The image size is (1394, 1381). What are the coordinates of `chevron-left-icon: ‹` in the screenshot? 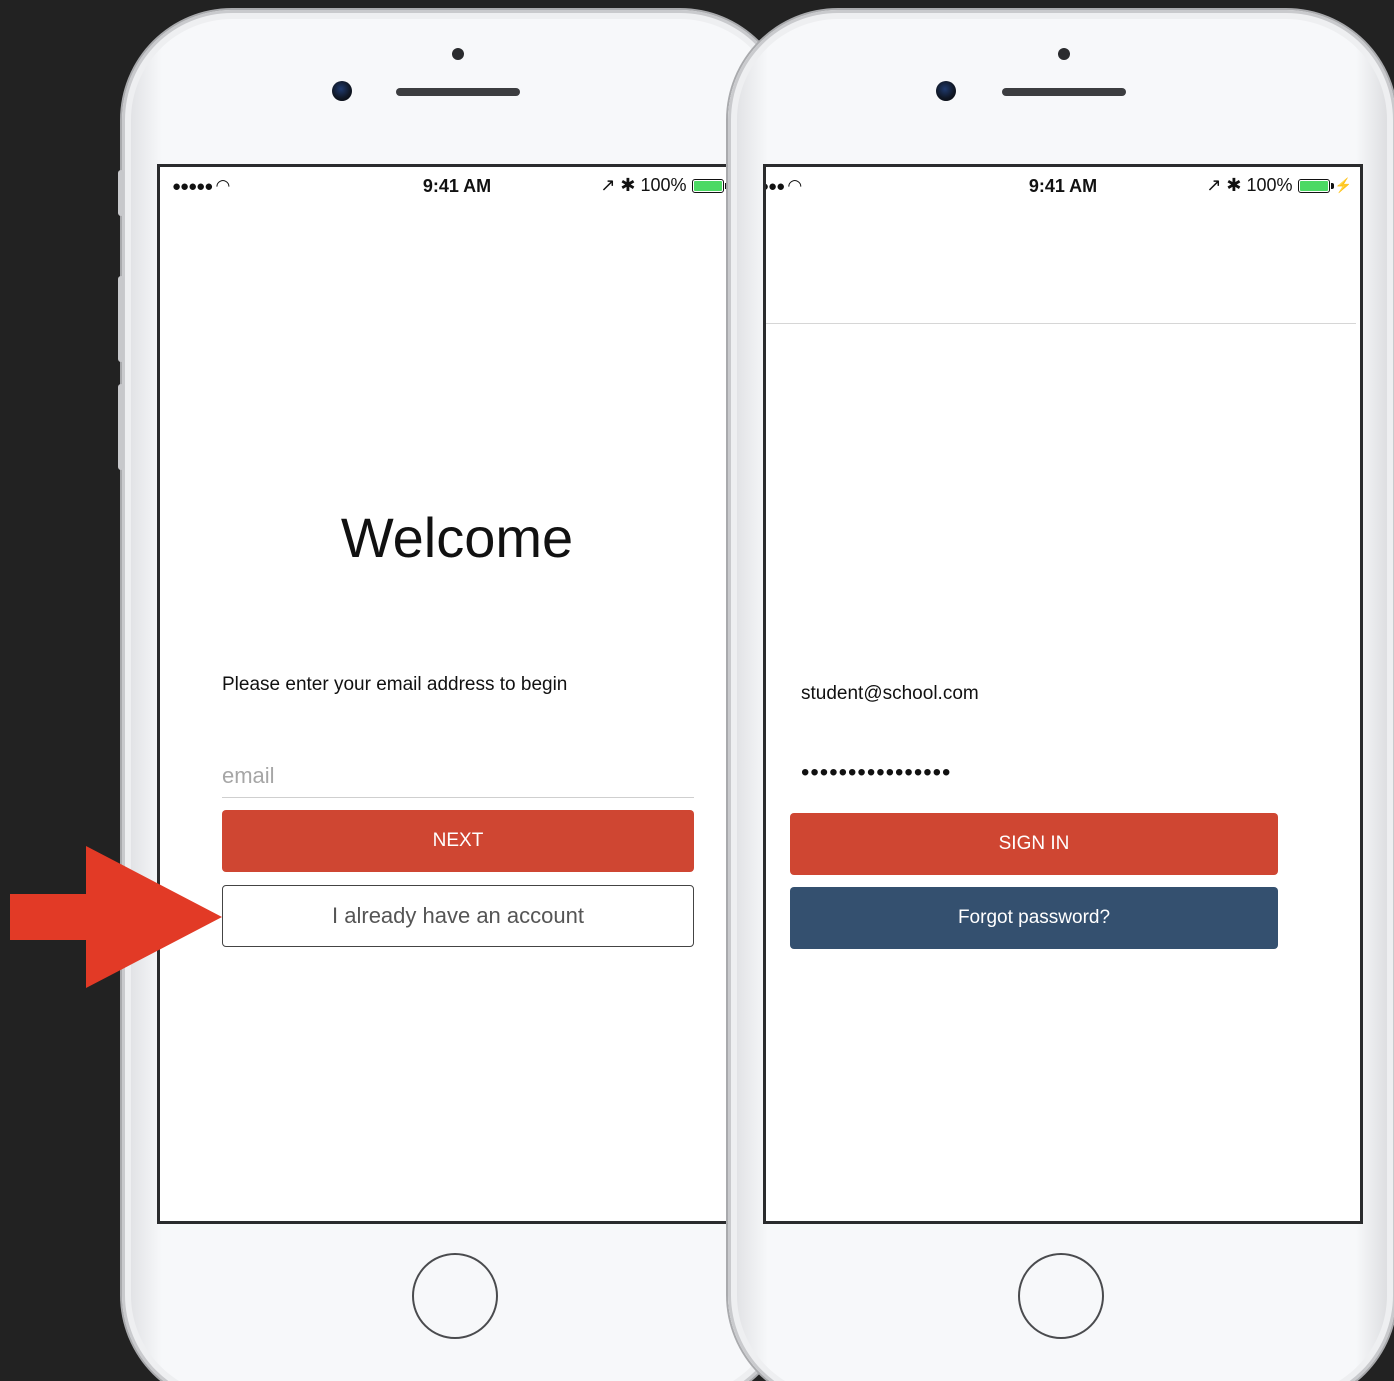 It's located at (764, 283).